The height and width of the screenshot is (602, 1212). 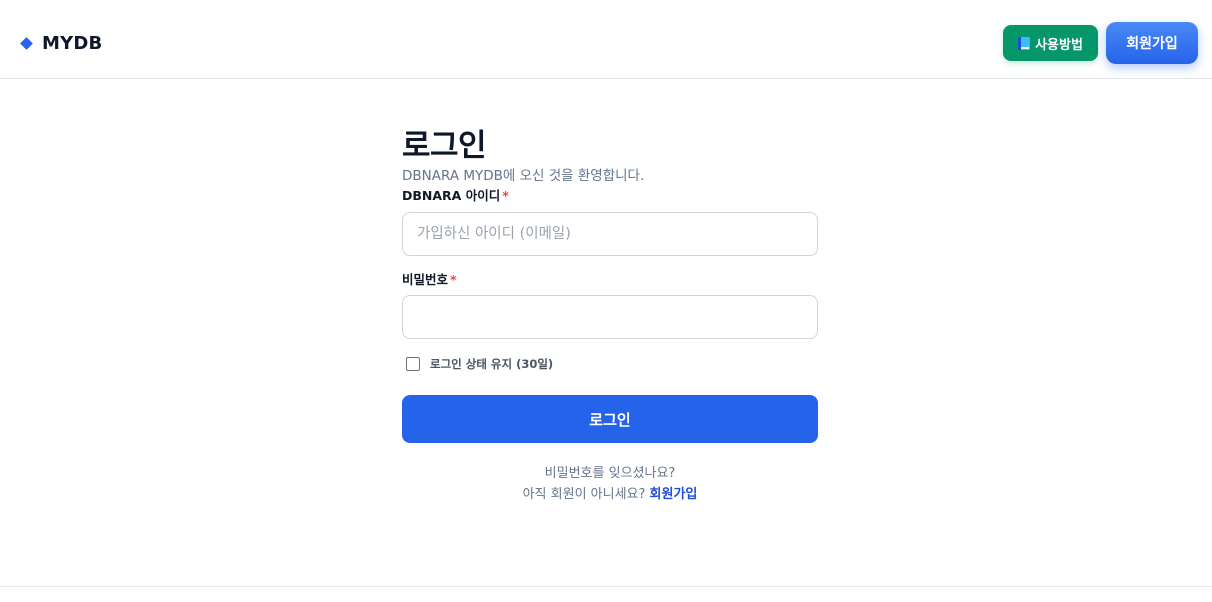 What do you see at coordinates (413, 364) in the screenshot?
I see `remember-checkbox` at bounding box center [413, 364].